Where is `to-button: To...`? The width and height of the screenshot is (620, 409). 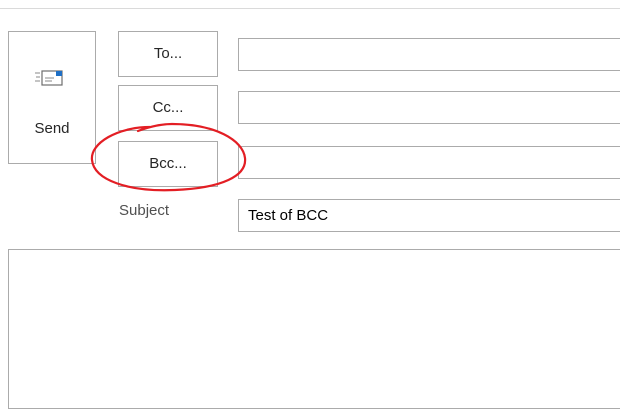 to-button: To... is located at coordinates (168, 54).